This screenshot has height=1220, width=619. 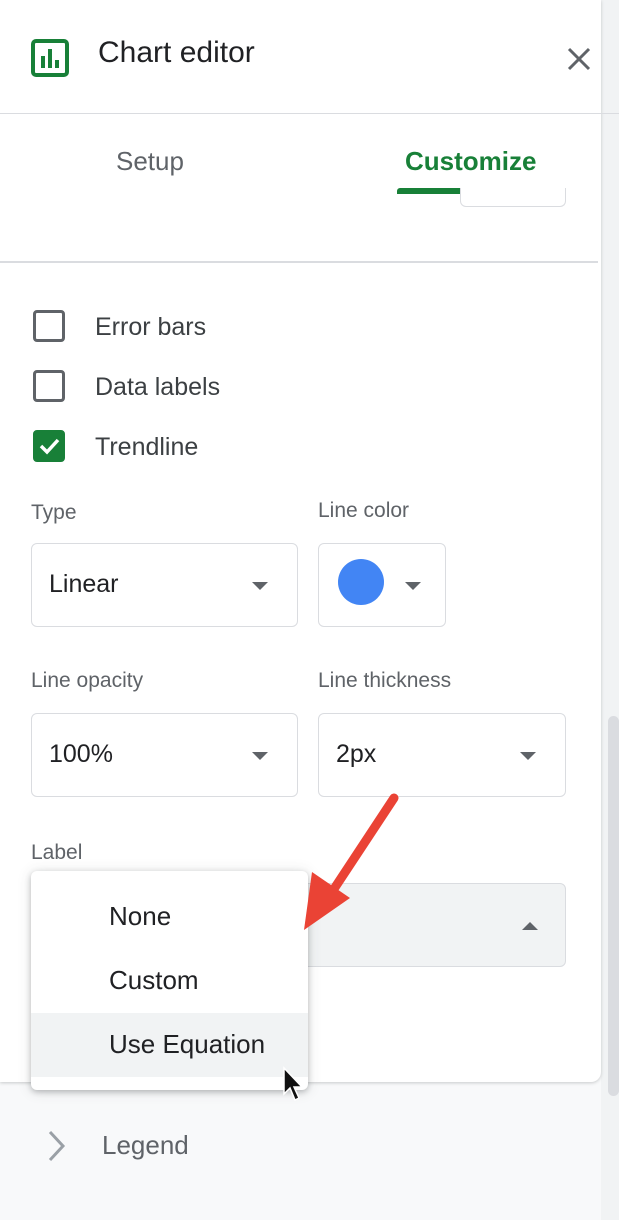 What do you see at coordinates (49, 326) in the screenshot?
I see `error-bars-checkbox` at bounding box center [49, 326].